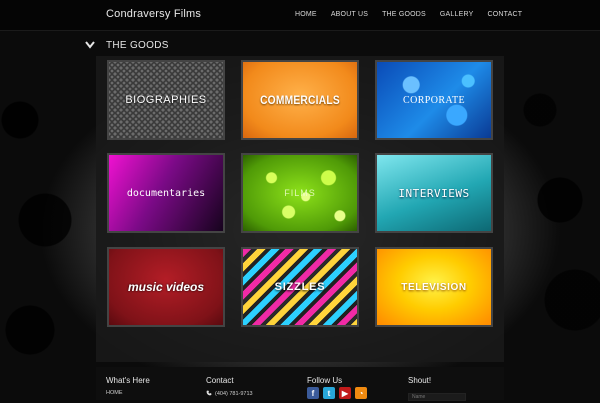 The width and height of the screenshot is (600, 403). I want to click on tile-corporate: CORPORATE, so click(434, 100).